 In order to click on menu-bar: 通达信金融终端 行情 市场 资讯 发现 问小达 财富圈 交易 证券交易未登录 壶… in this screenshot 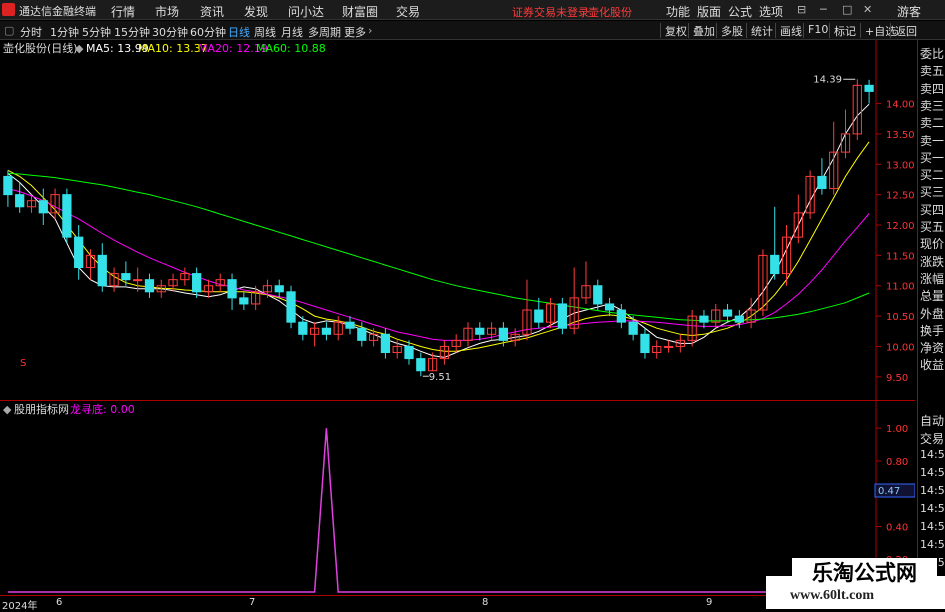, I will do `click(472, 10)`.